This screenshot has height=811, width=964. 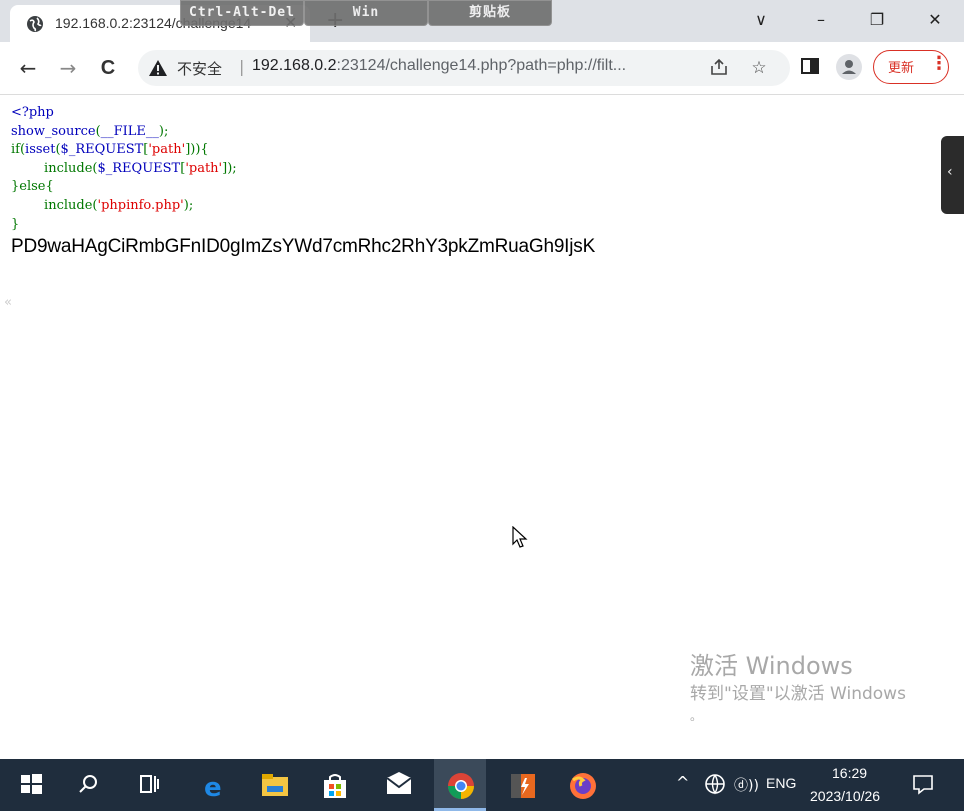 What do you see at coordinates (781, 783) in the screenshot?
I see `input-language: ENG` at bounding box center [781, 783].